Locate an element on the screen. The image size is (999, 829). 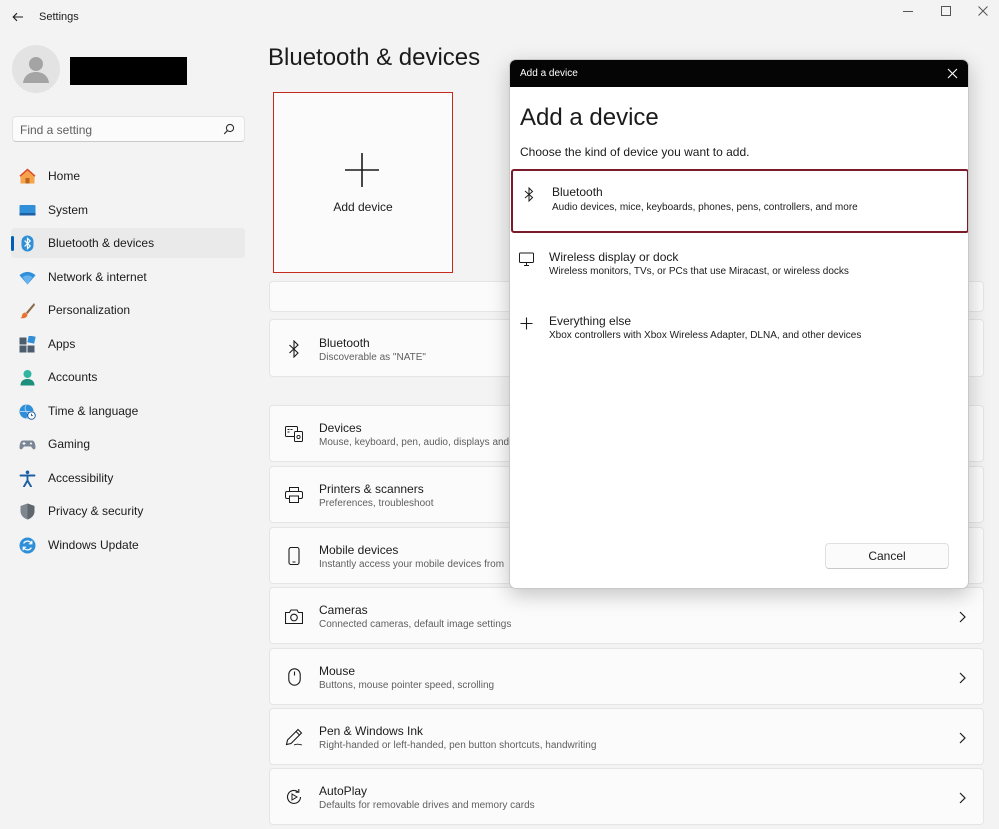
sidebar-item-network: Network & internet is located at coordinates (128, 277).